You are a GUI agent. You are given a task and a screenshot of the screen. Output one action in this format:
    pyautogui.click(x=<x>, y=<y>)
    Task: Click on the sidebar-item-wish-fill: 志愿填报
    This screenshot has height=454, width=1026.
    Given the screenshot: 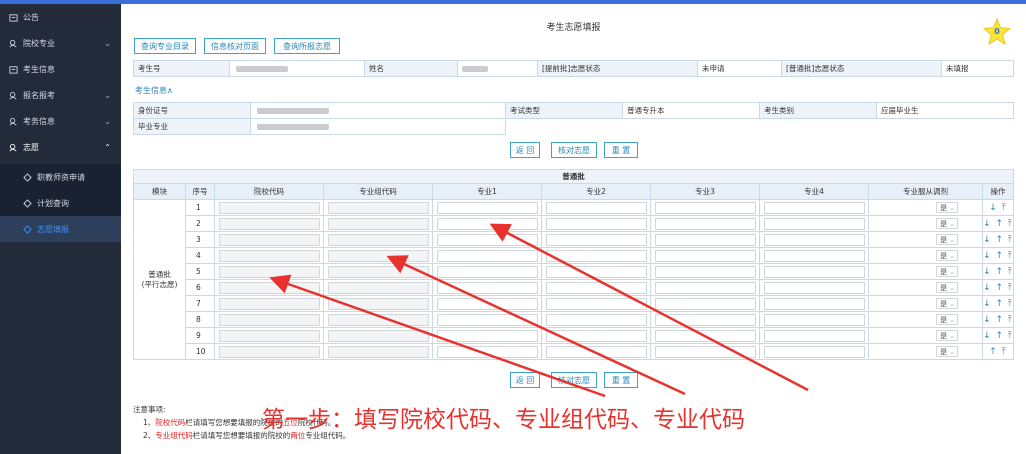 What is the action you would take?
    pyautogui.click(x=60, y=229)
    